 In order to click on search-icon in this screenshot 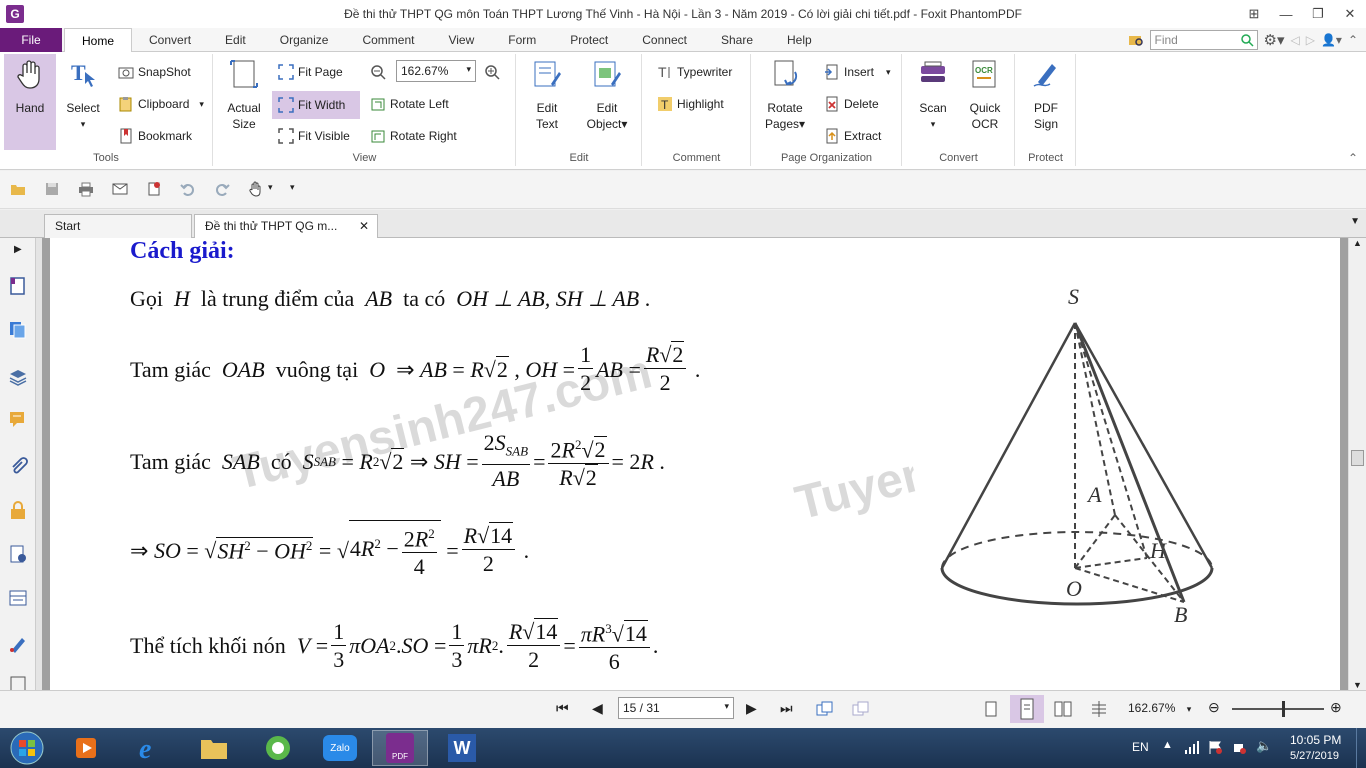, I will do `click(1247, 40)`.